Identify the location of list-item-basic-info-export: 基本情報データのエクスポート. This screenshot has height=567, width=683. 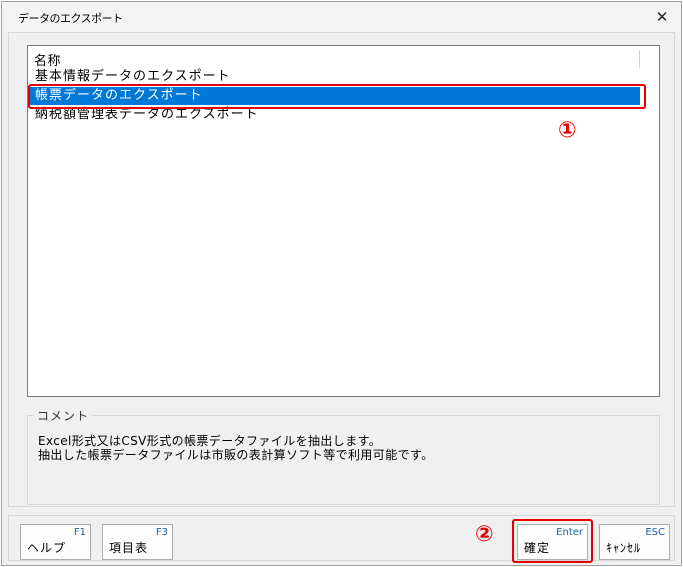
(335, 77).